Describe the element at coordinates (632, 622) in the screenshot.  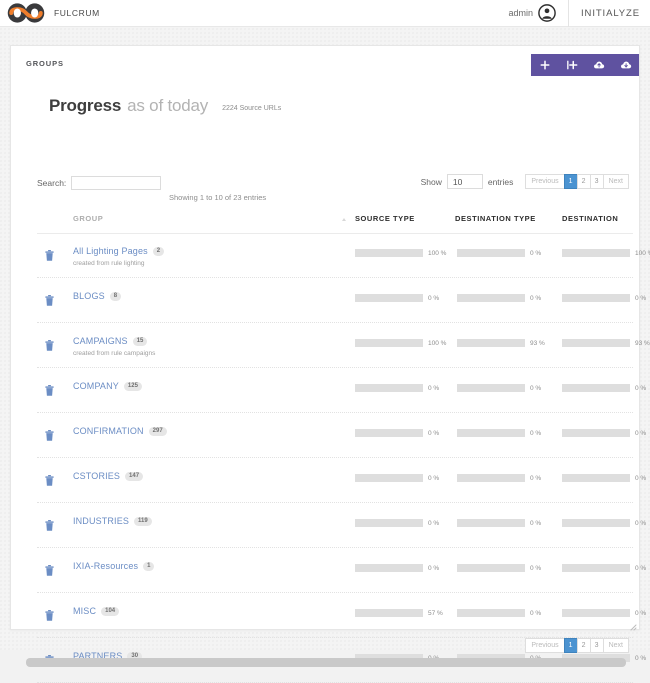
I see `resize-grip-icon` at that location.